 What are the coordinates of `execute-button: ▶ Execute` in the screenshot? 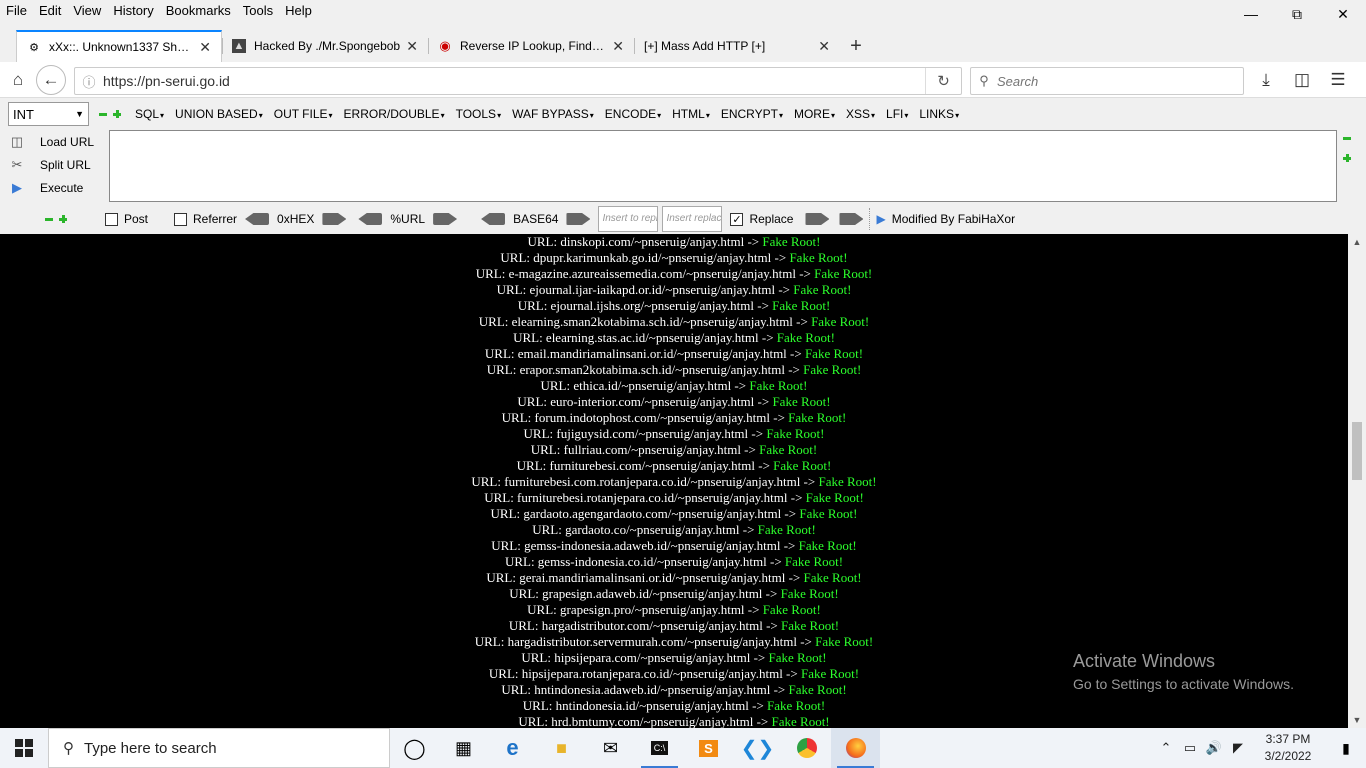 It's located at (54, 187).